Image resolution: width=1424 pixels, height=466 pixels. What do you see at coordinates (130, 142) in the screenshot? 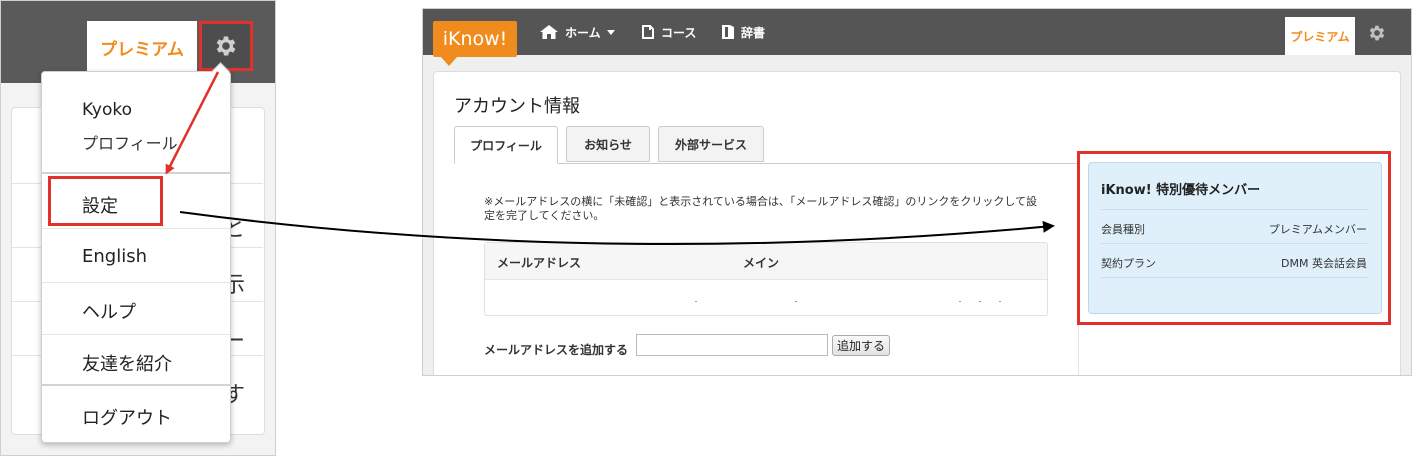
I see `menu-profile-link: プロフィール` at bounding box center [130, 142].